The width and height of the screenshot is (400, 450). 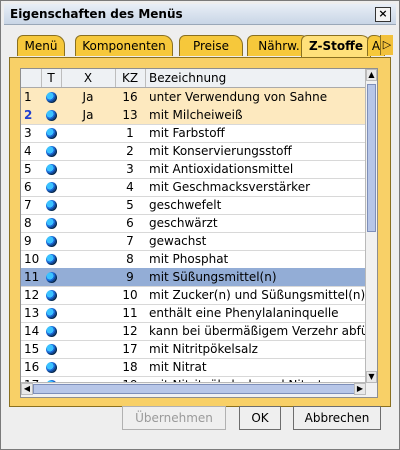 I want to click on kz-cell: 12, so click(x=130, y=331).